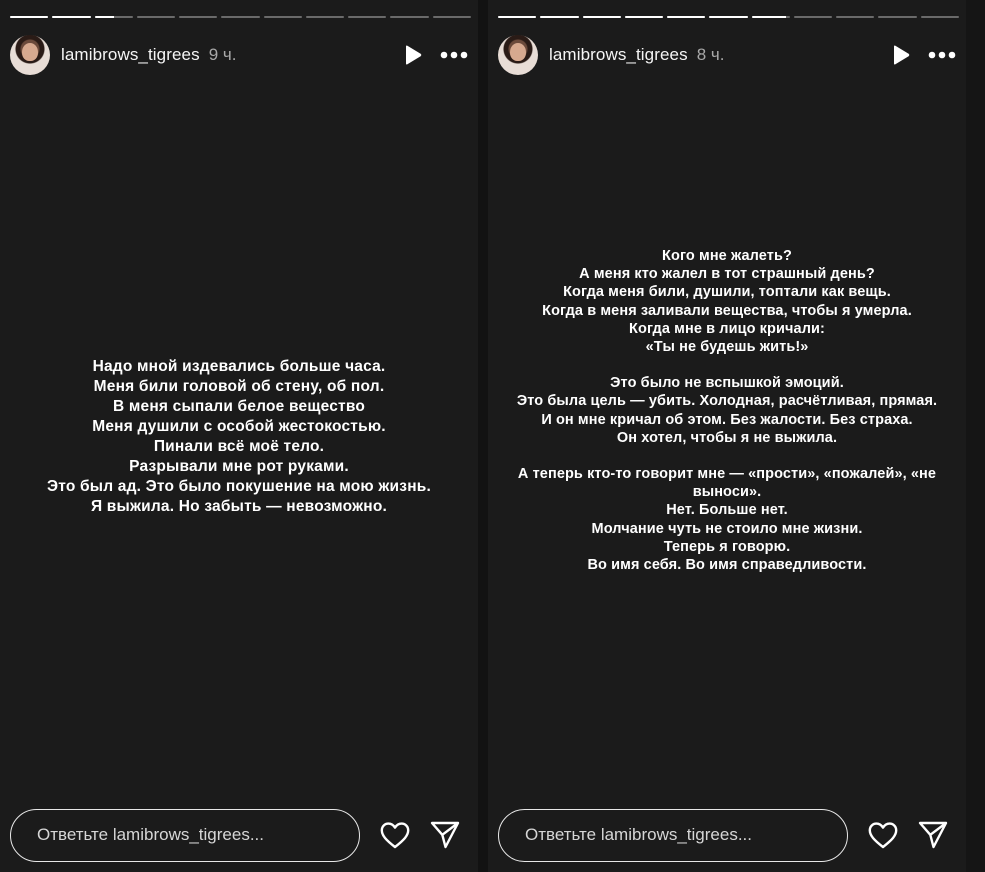 The height and width of the screenshot is (872, 985). Describe the element at coordinates (483, 436) in the screenshot. I see `viewer-gap` at that location.